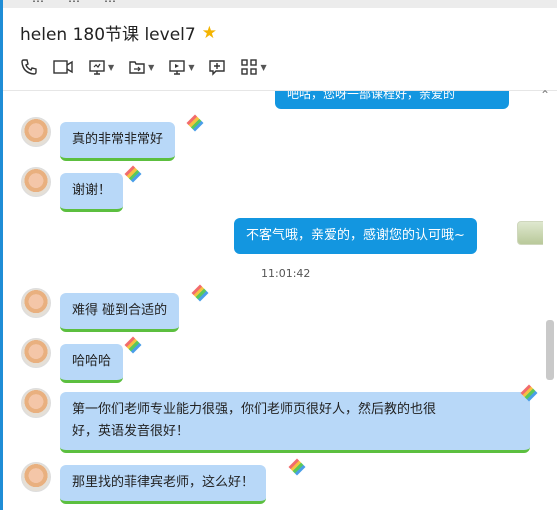 This screenshot has width=557, height=510. I want to click on add-comment-button, so click(217, 67).